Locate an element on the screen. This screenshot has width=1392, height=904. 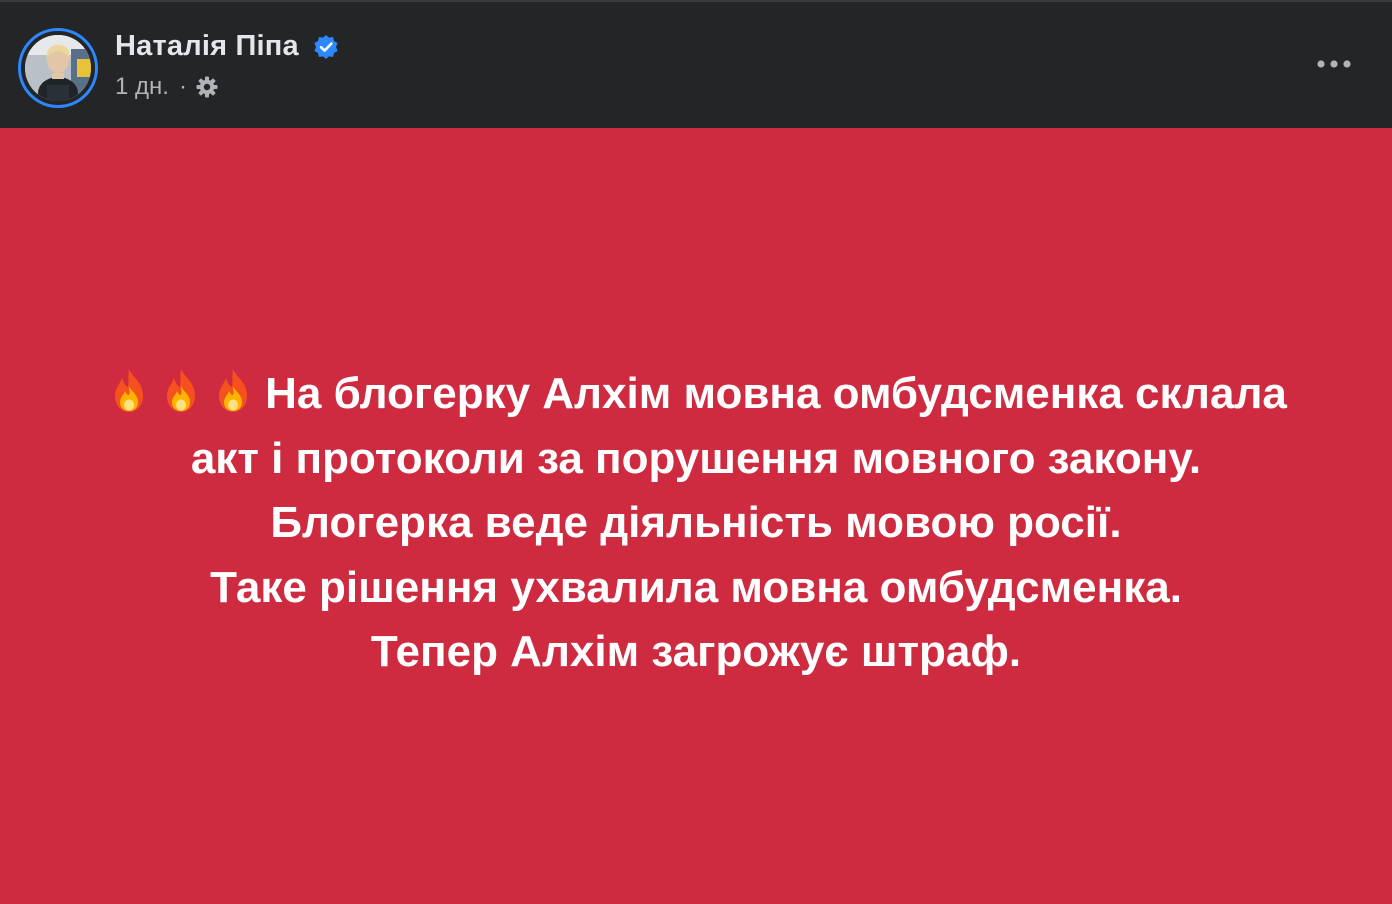
profile-photo is located at coordinates (58, 68).